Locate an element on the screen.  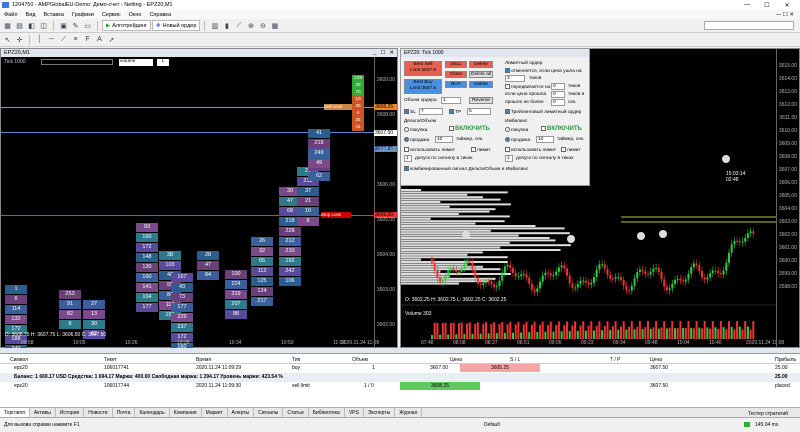
imb-use-limit-checkbox: использовать лимит is located at coordinates (530, 150).